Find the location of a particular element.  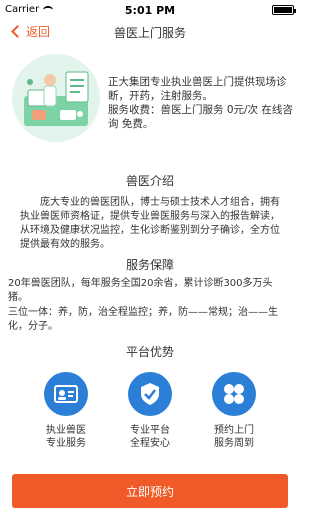

advantage-item-platform: 专业平台 全程安心 is located at coordinates (150, 411).